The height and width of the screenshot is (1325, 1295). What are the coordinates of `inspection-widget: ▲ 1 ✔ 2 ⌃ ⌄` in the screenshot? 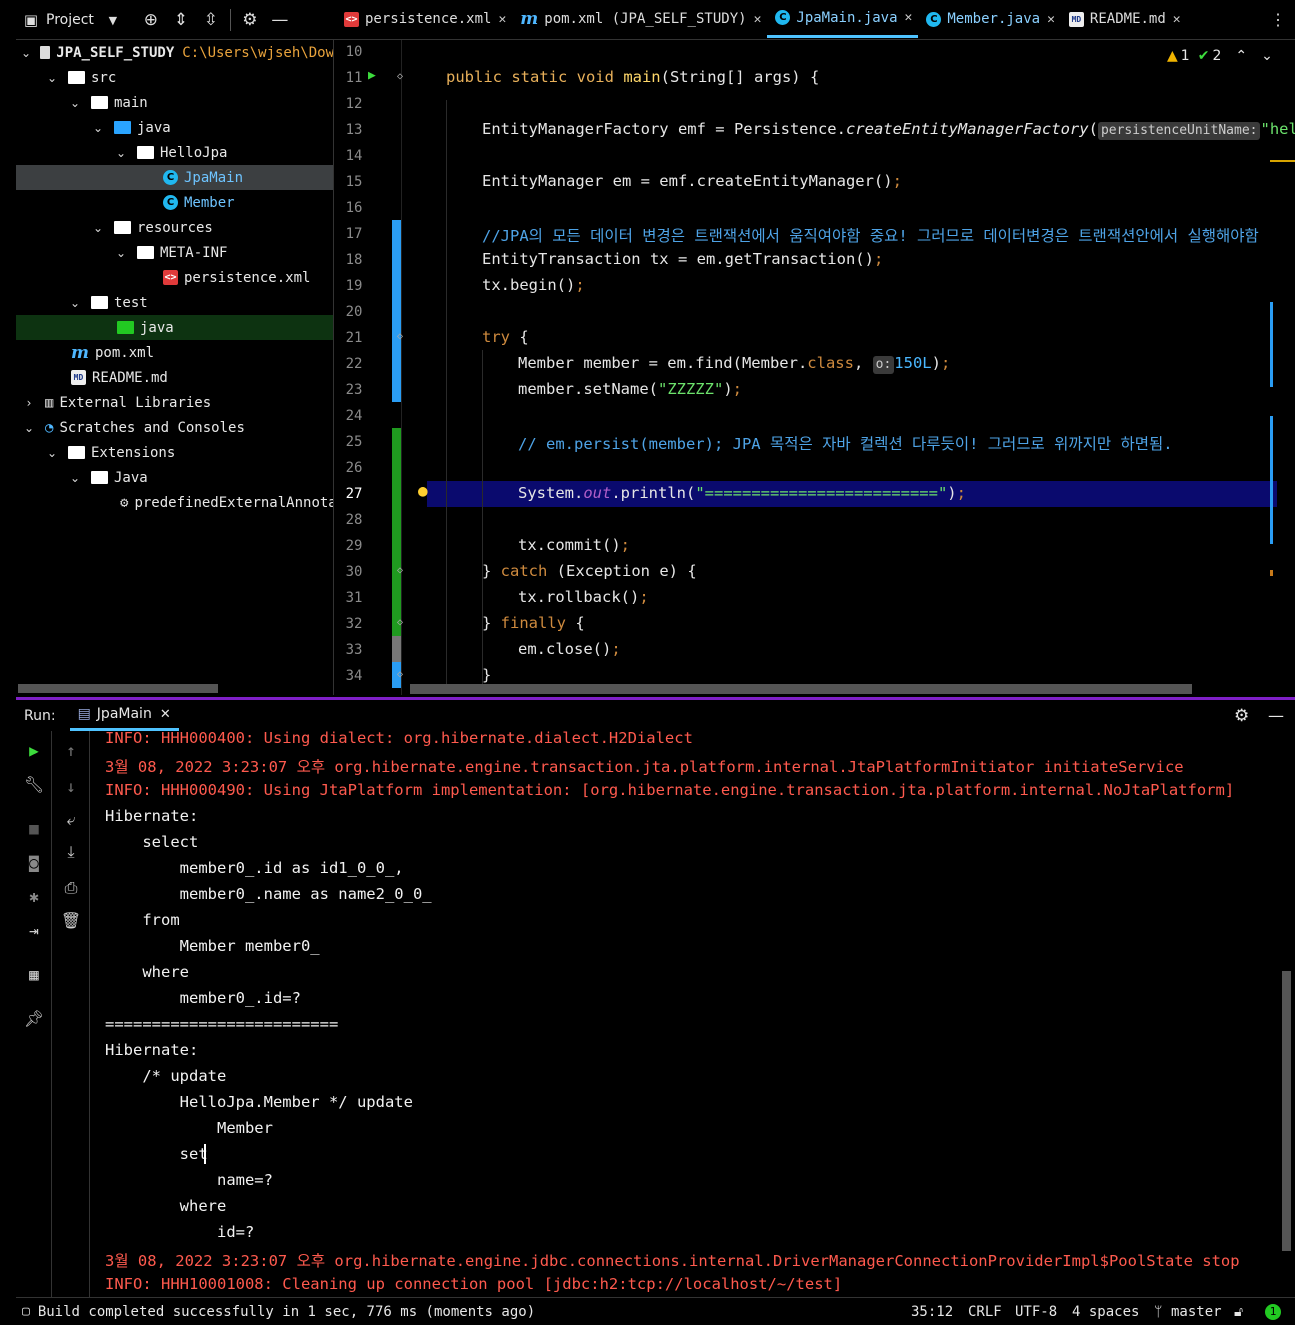 It's located at (1220, 56).